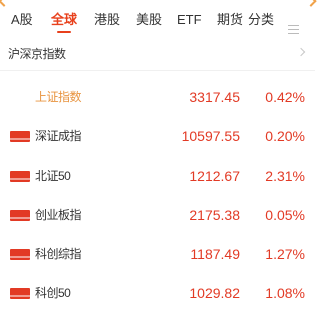 This screenshot has height=312, width=320. I want to click on corner-mark-left, so click(5, 3).